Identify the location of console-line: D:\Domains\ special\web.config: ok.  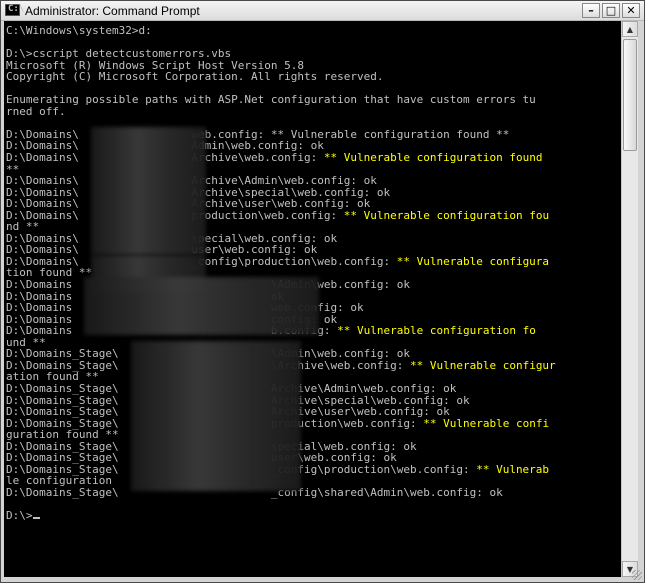
(281, 238).